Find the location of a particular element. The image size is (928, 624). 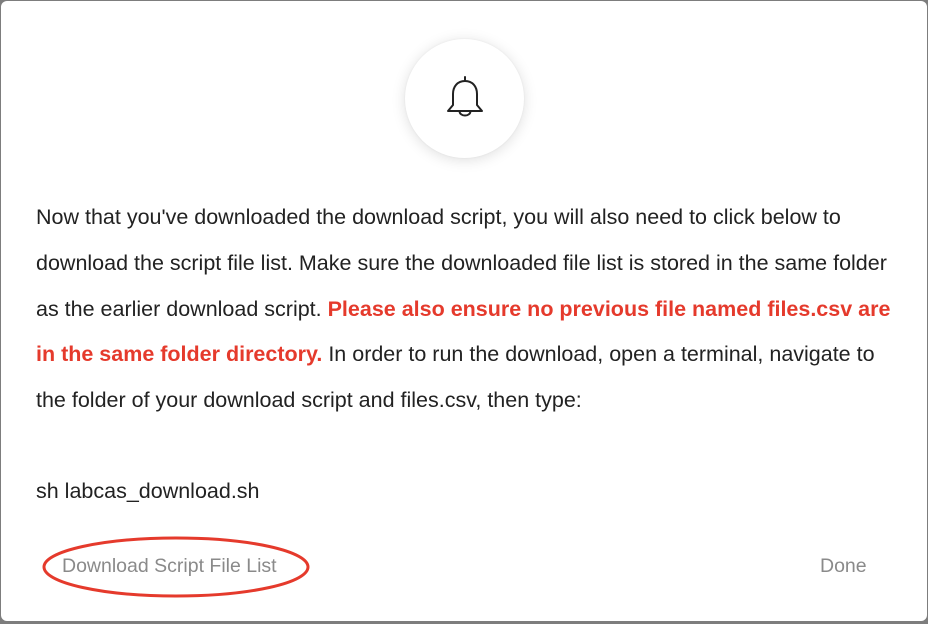

bell-icon is located at coordinates (464, 95).